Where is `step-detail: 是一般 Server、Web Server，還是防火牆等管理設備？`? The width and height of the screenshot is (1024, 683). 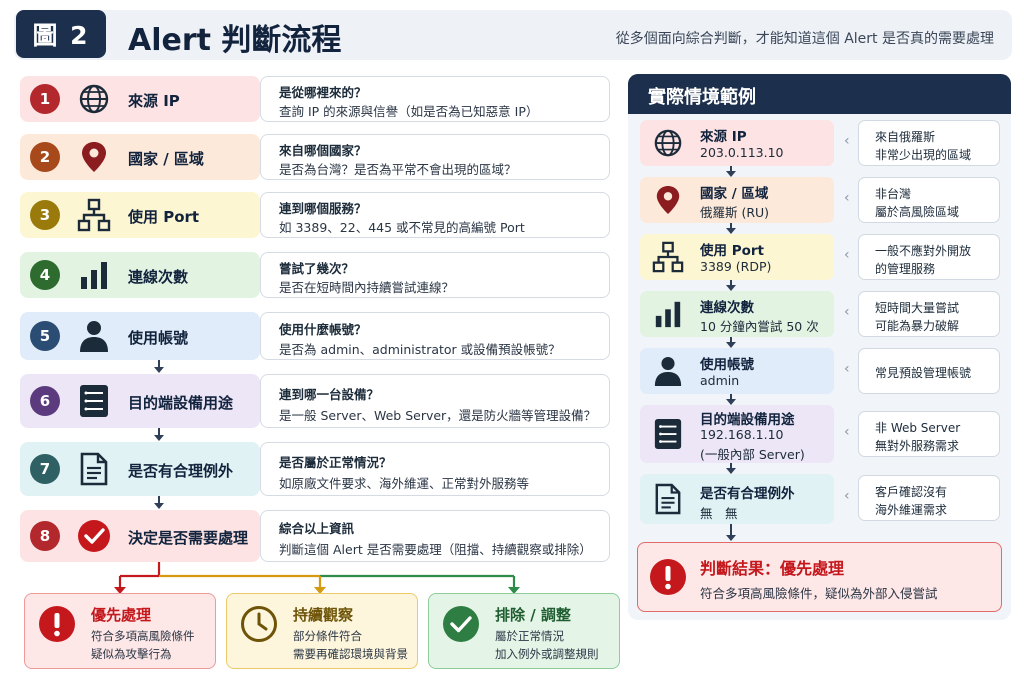 step-detail: 是一般 Server、Web Server，還是防火牆等管理設備？ is located at coordinates (438, 415).